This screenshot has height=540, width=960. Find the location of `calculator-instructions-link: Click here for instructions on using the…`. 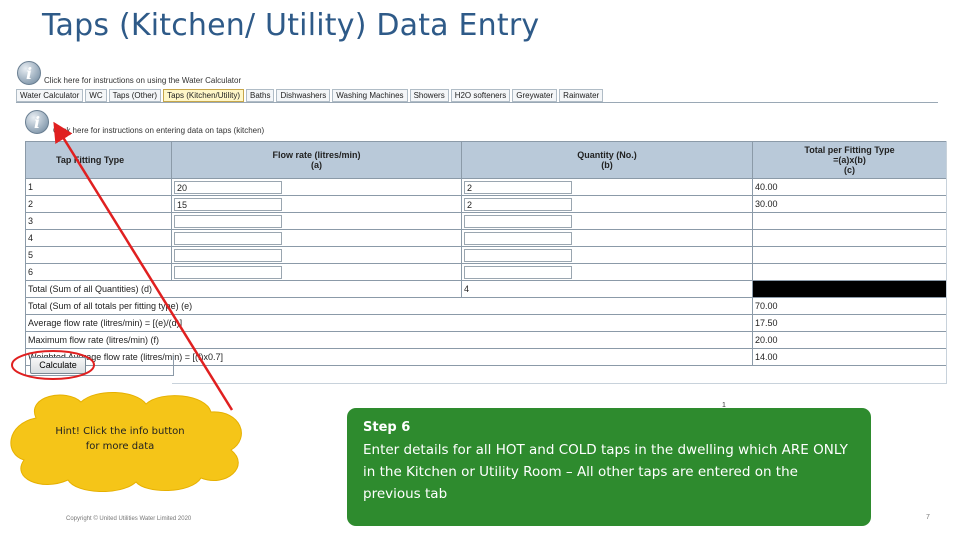

calculator-instructions-link: Click here for instructions on using the… is located at coordinates (142, 80).